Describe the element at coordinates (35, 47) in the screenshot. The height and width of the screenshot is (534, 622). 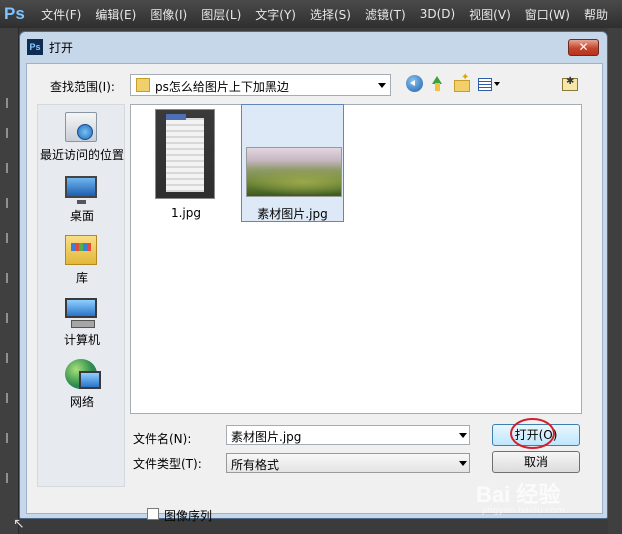
I see `photoshop-app-icon: Ps` at that location.